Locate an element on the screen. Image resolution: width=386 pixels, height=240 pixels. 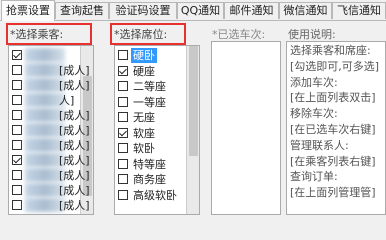
seat-item: 二等座 is located at coordinates (151, 86).